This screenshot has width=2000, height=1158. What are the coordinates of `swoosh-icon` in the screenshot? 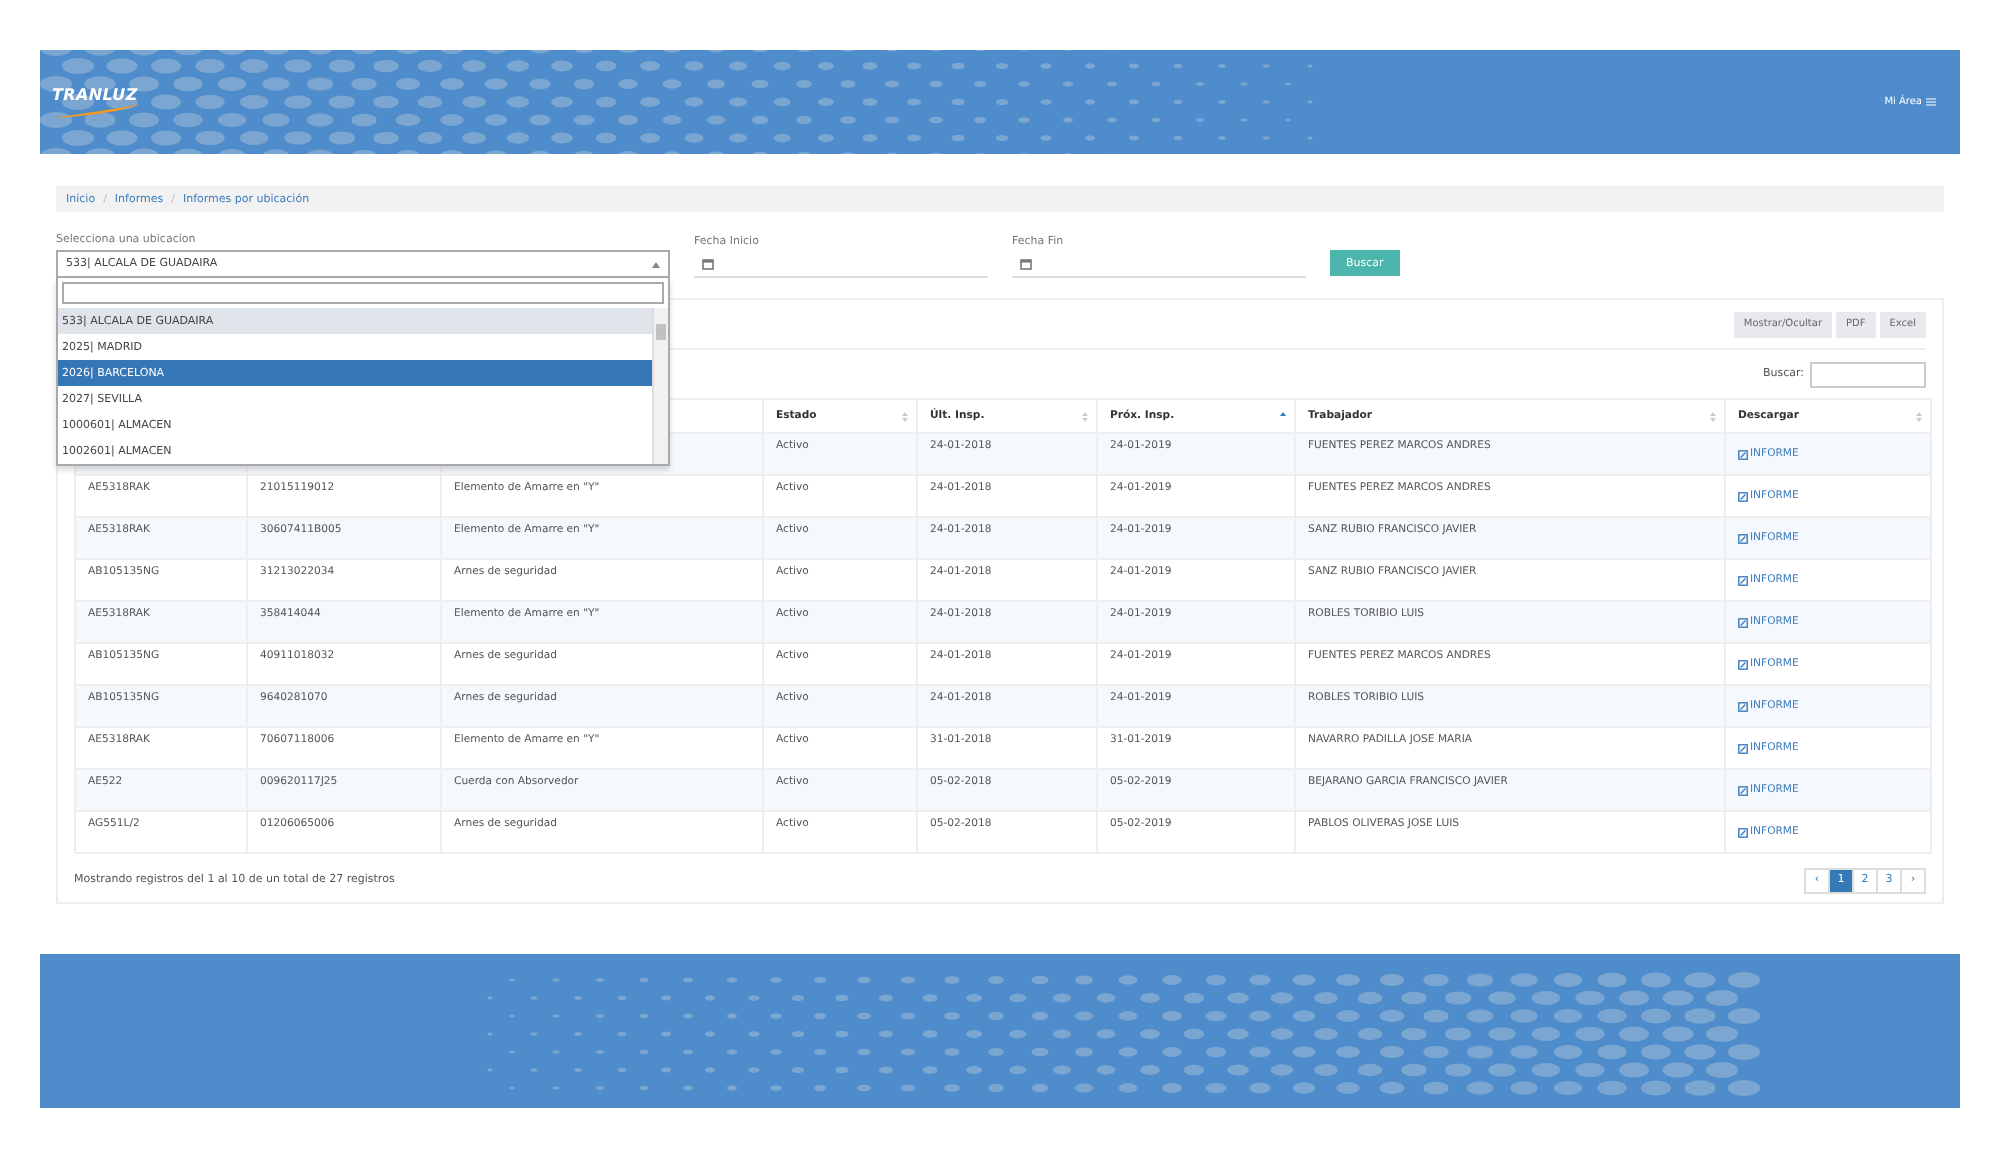 It's located at (96, 111).